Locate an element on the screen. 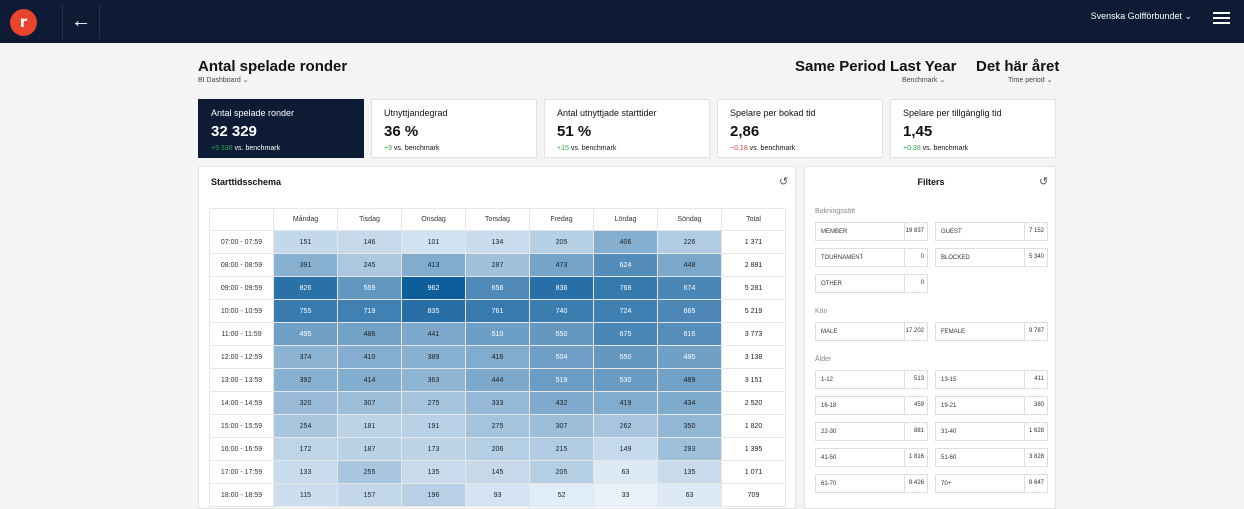 This screenshot has width=1244, height=509. heat-cell: 115 is located at coordinates (305, 495).